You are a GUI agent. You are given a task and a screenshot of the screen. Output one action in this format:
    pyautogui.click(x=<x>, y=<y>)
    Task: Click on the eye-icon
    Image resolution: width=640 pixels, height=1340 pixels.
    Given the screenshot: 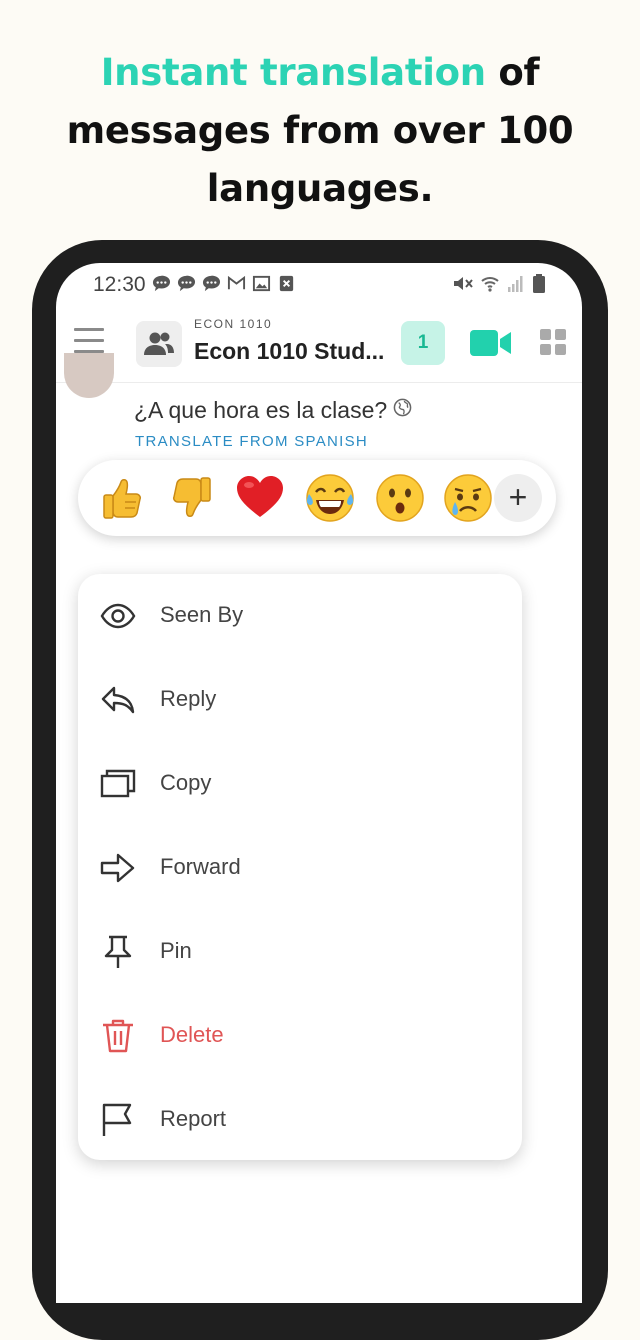 What is the action you would take?
    pyautogui.click(x=118, y=616)
    